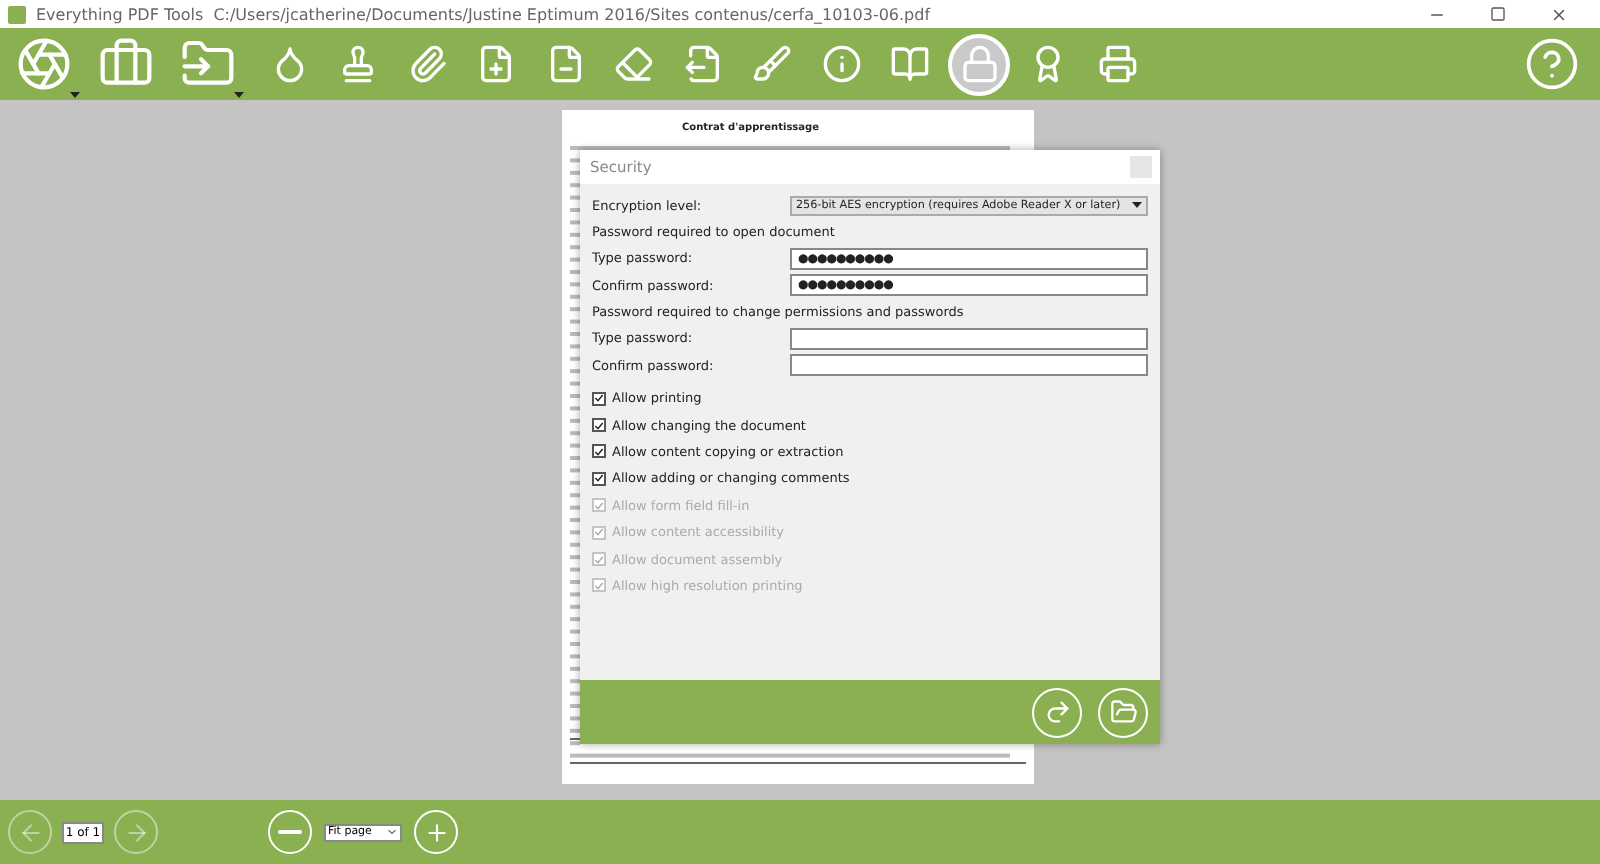 This screenshot has height=864, width=1600. I want to click on help-icon, so click(1552, 64).